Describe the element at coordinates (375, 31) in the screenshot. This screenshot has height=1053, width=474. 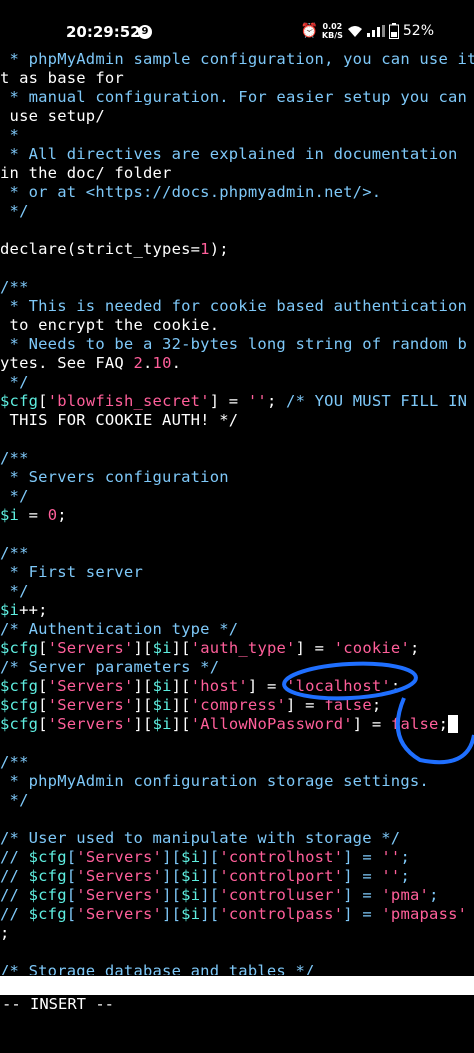
I see `signal-icon` at that location.